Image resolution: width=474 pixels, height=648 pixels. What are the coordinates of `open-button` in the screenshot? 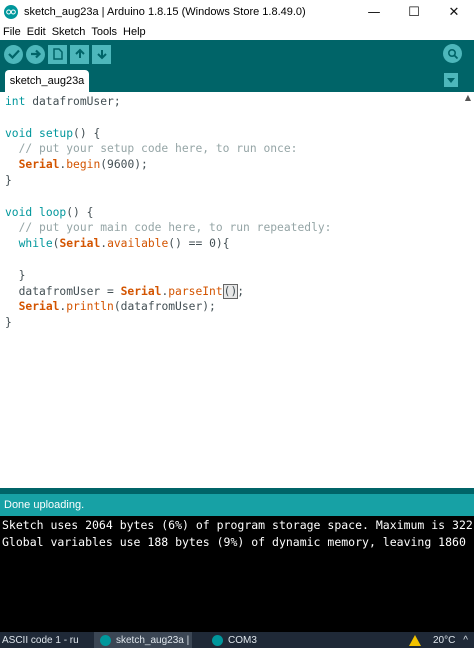 It's located at (79, 54).